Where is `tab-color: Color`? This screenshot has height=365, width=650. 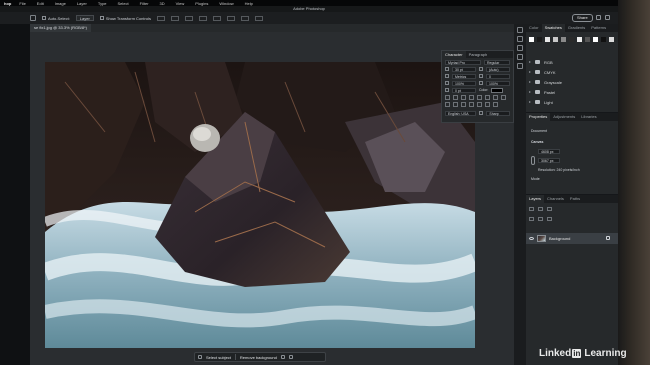
tab-color: Color is located at coordinates (534, 28).